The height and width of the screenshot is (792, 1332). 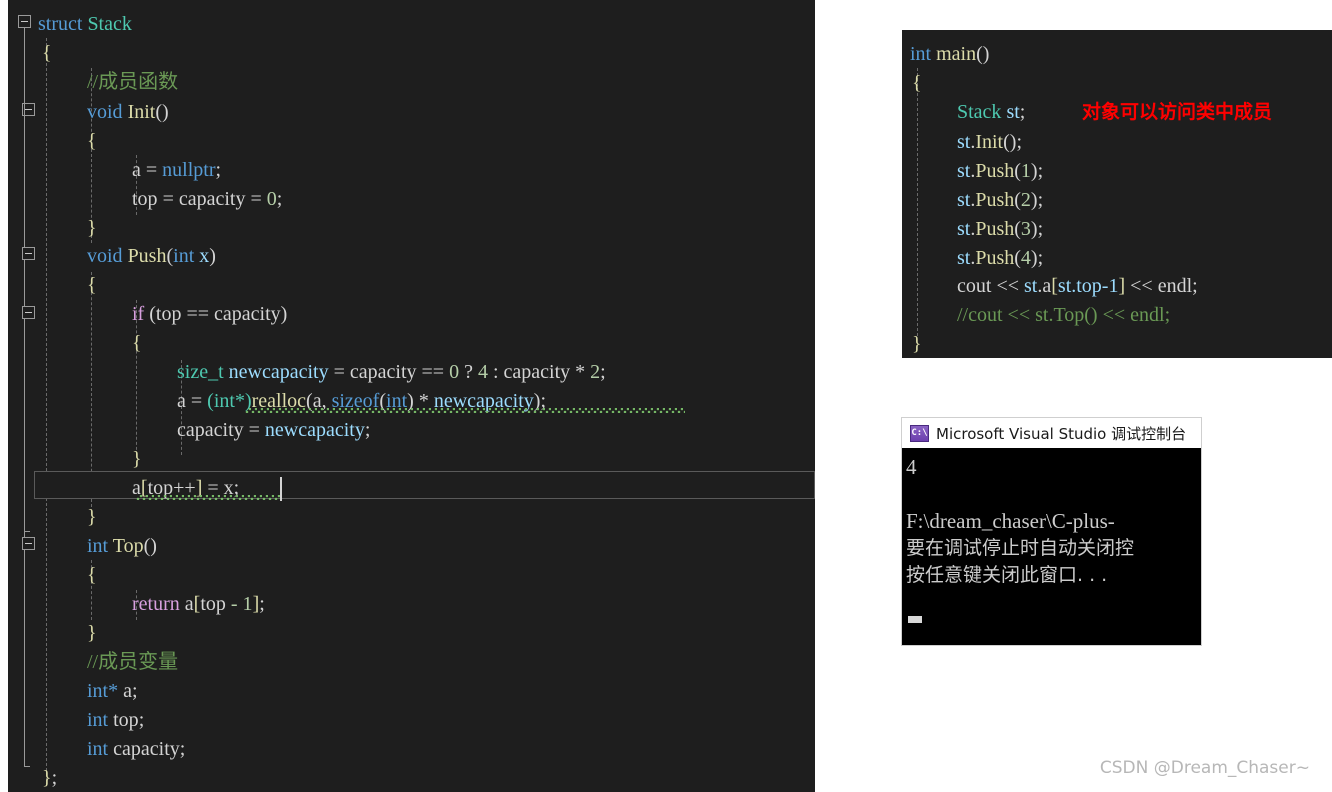 I want to click on token-comment-member-variables: //成员变量, so click(x=133, y=662).